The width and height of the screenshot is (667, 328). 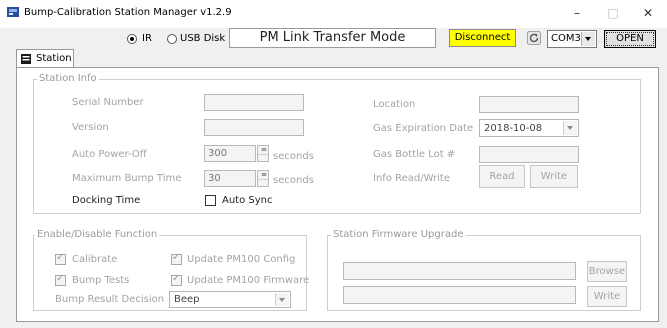 What do you see at coordinates (263, 153) in the screenshot?
I see `auto-power-off-spinner` at bounding box center [263, 153].